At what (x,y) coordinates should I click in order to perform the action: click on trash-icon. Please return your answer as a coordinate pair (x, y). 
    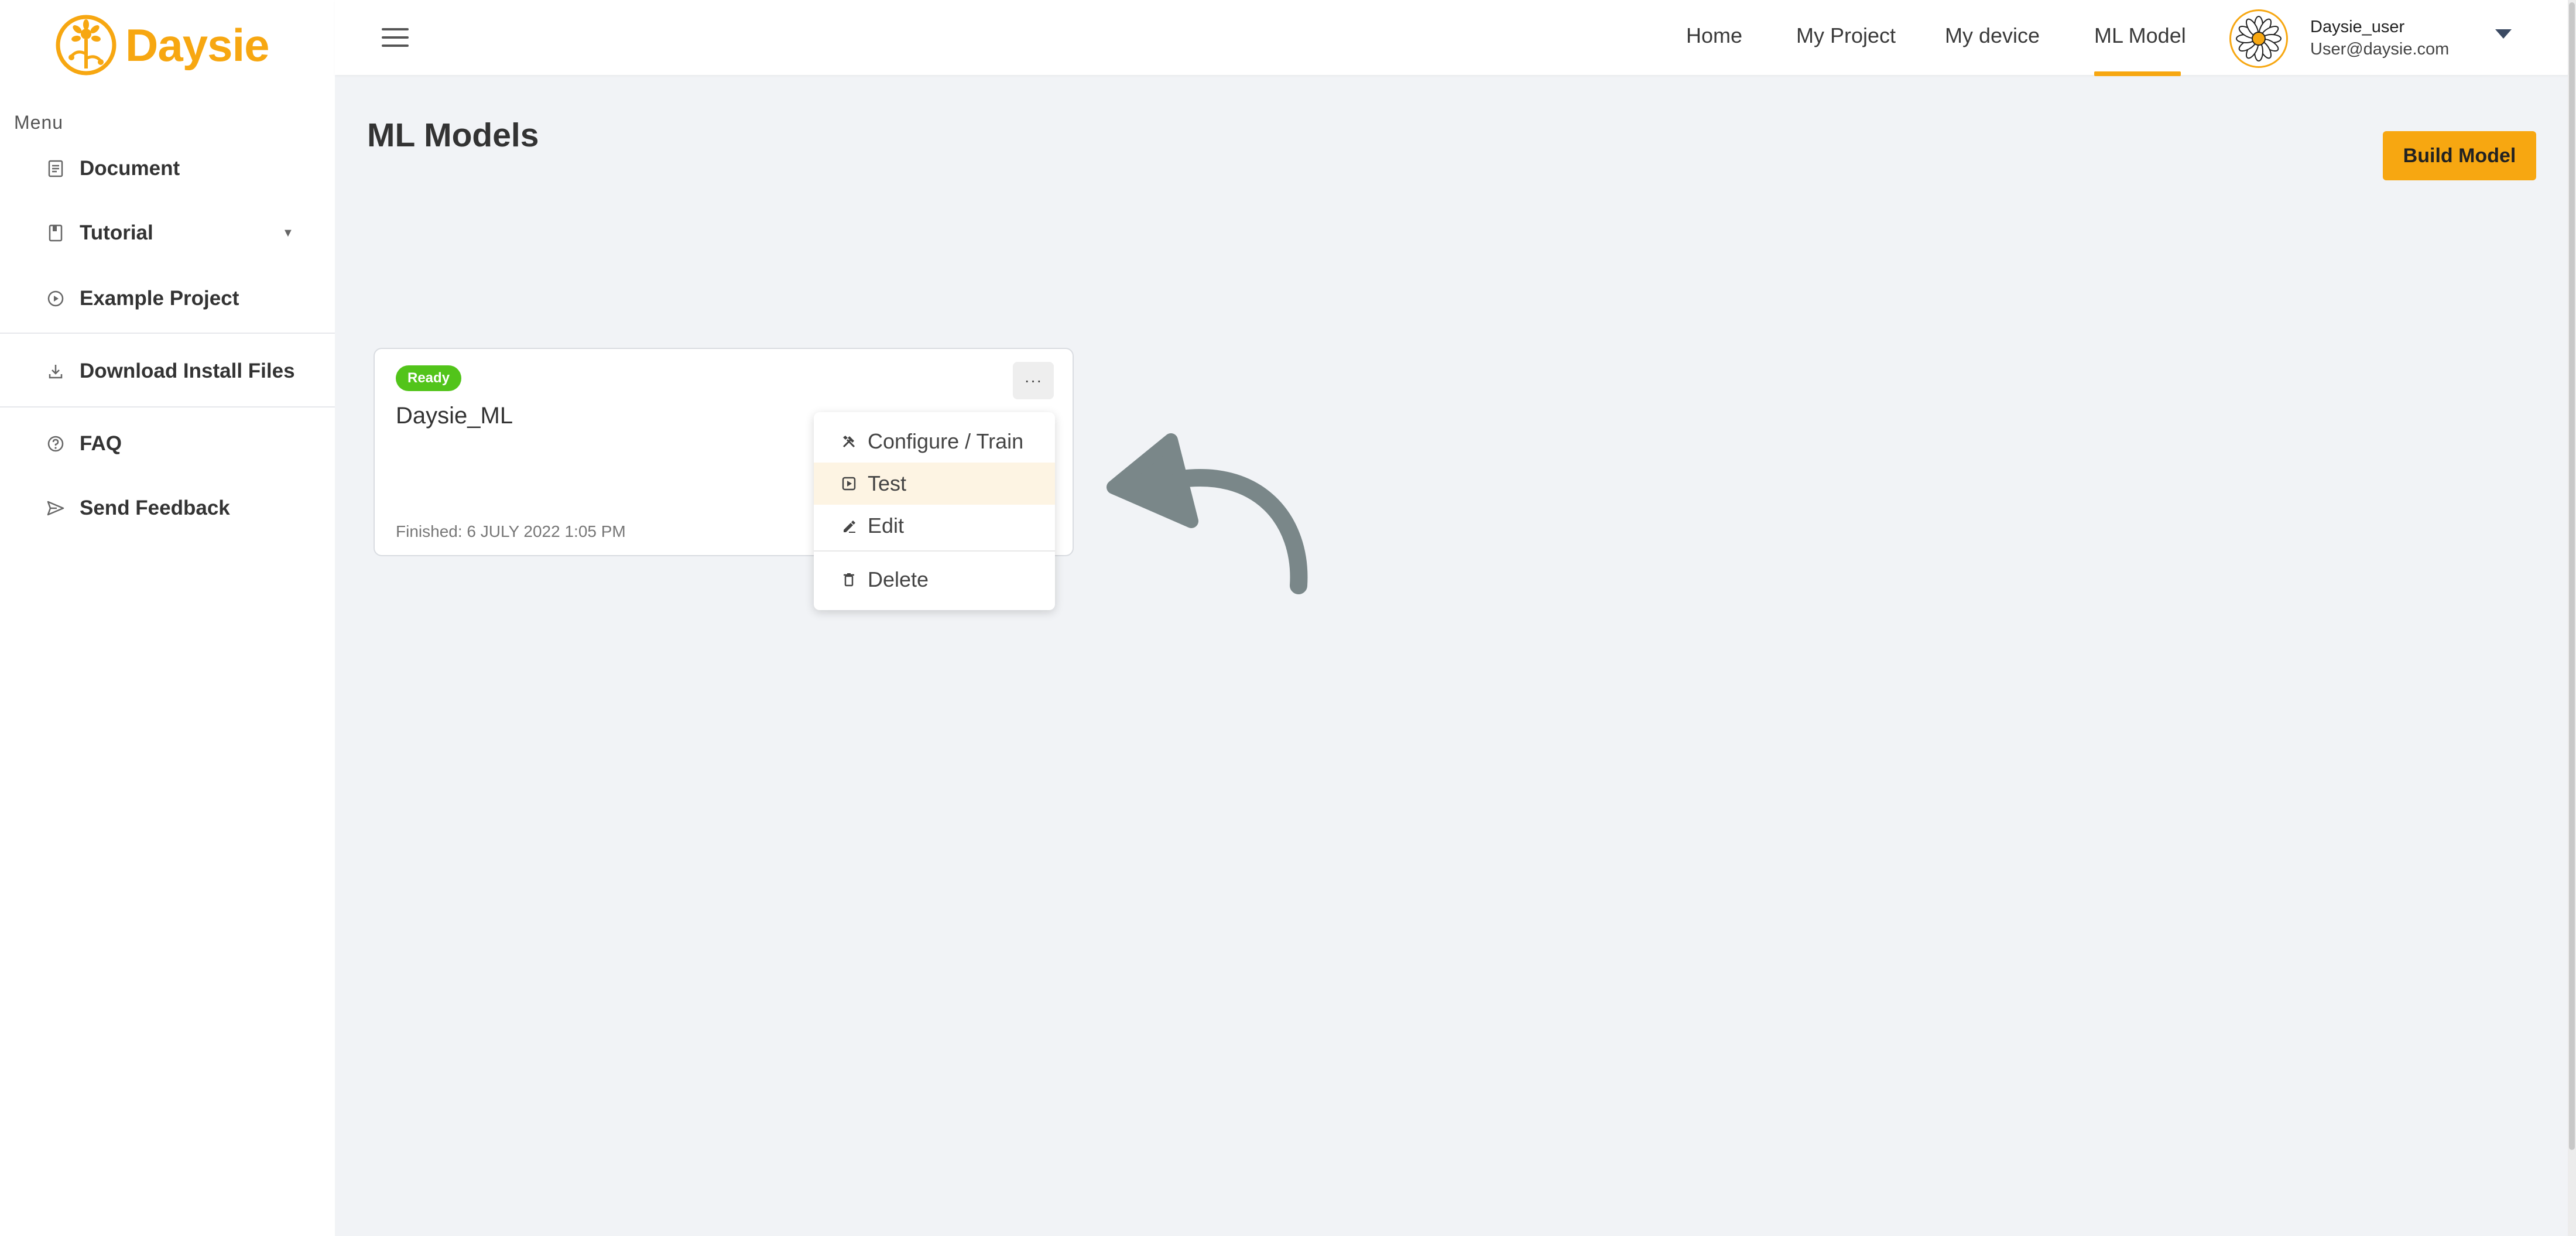
    Looking at the image, I should click on (849, 579).